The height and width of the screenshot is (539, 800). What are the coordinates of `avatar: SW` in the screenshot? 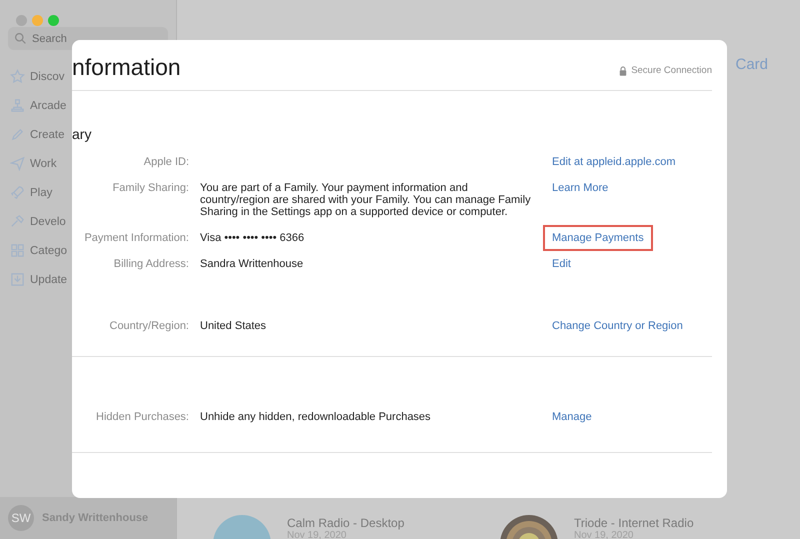 It's located at (21, 518).